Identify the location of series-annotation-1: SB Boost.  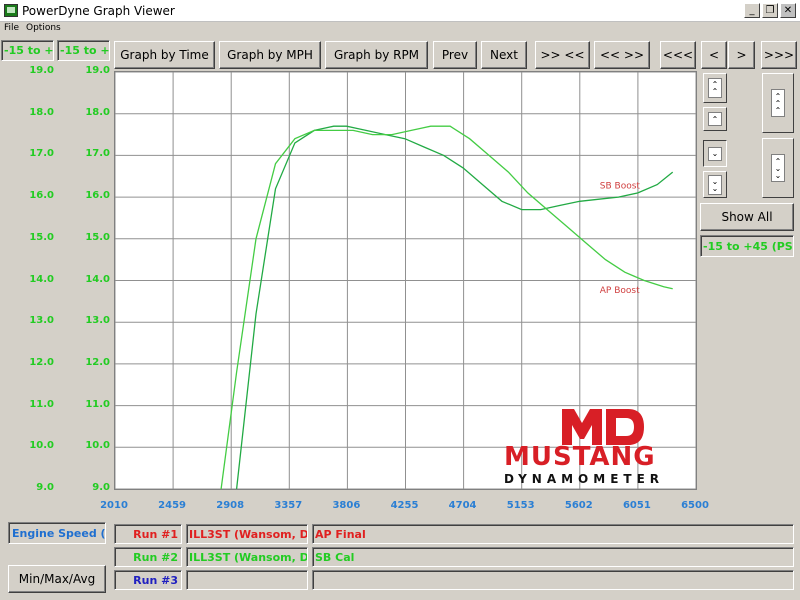
(620, 187).